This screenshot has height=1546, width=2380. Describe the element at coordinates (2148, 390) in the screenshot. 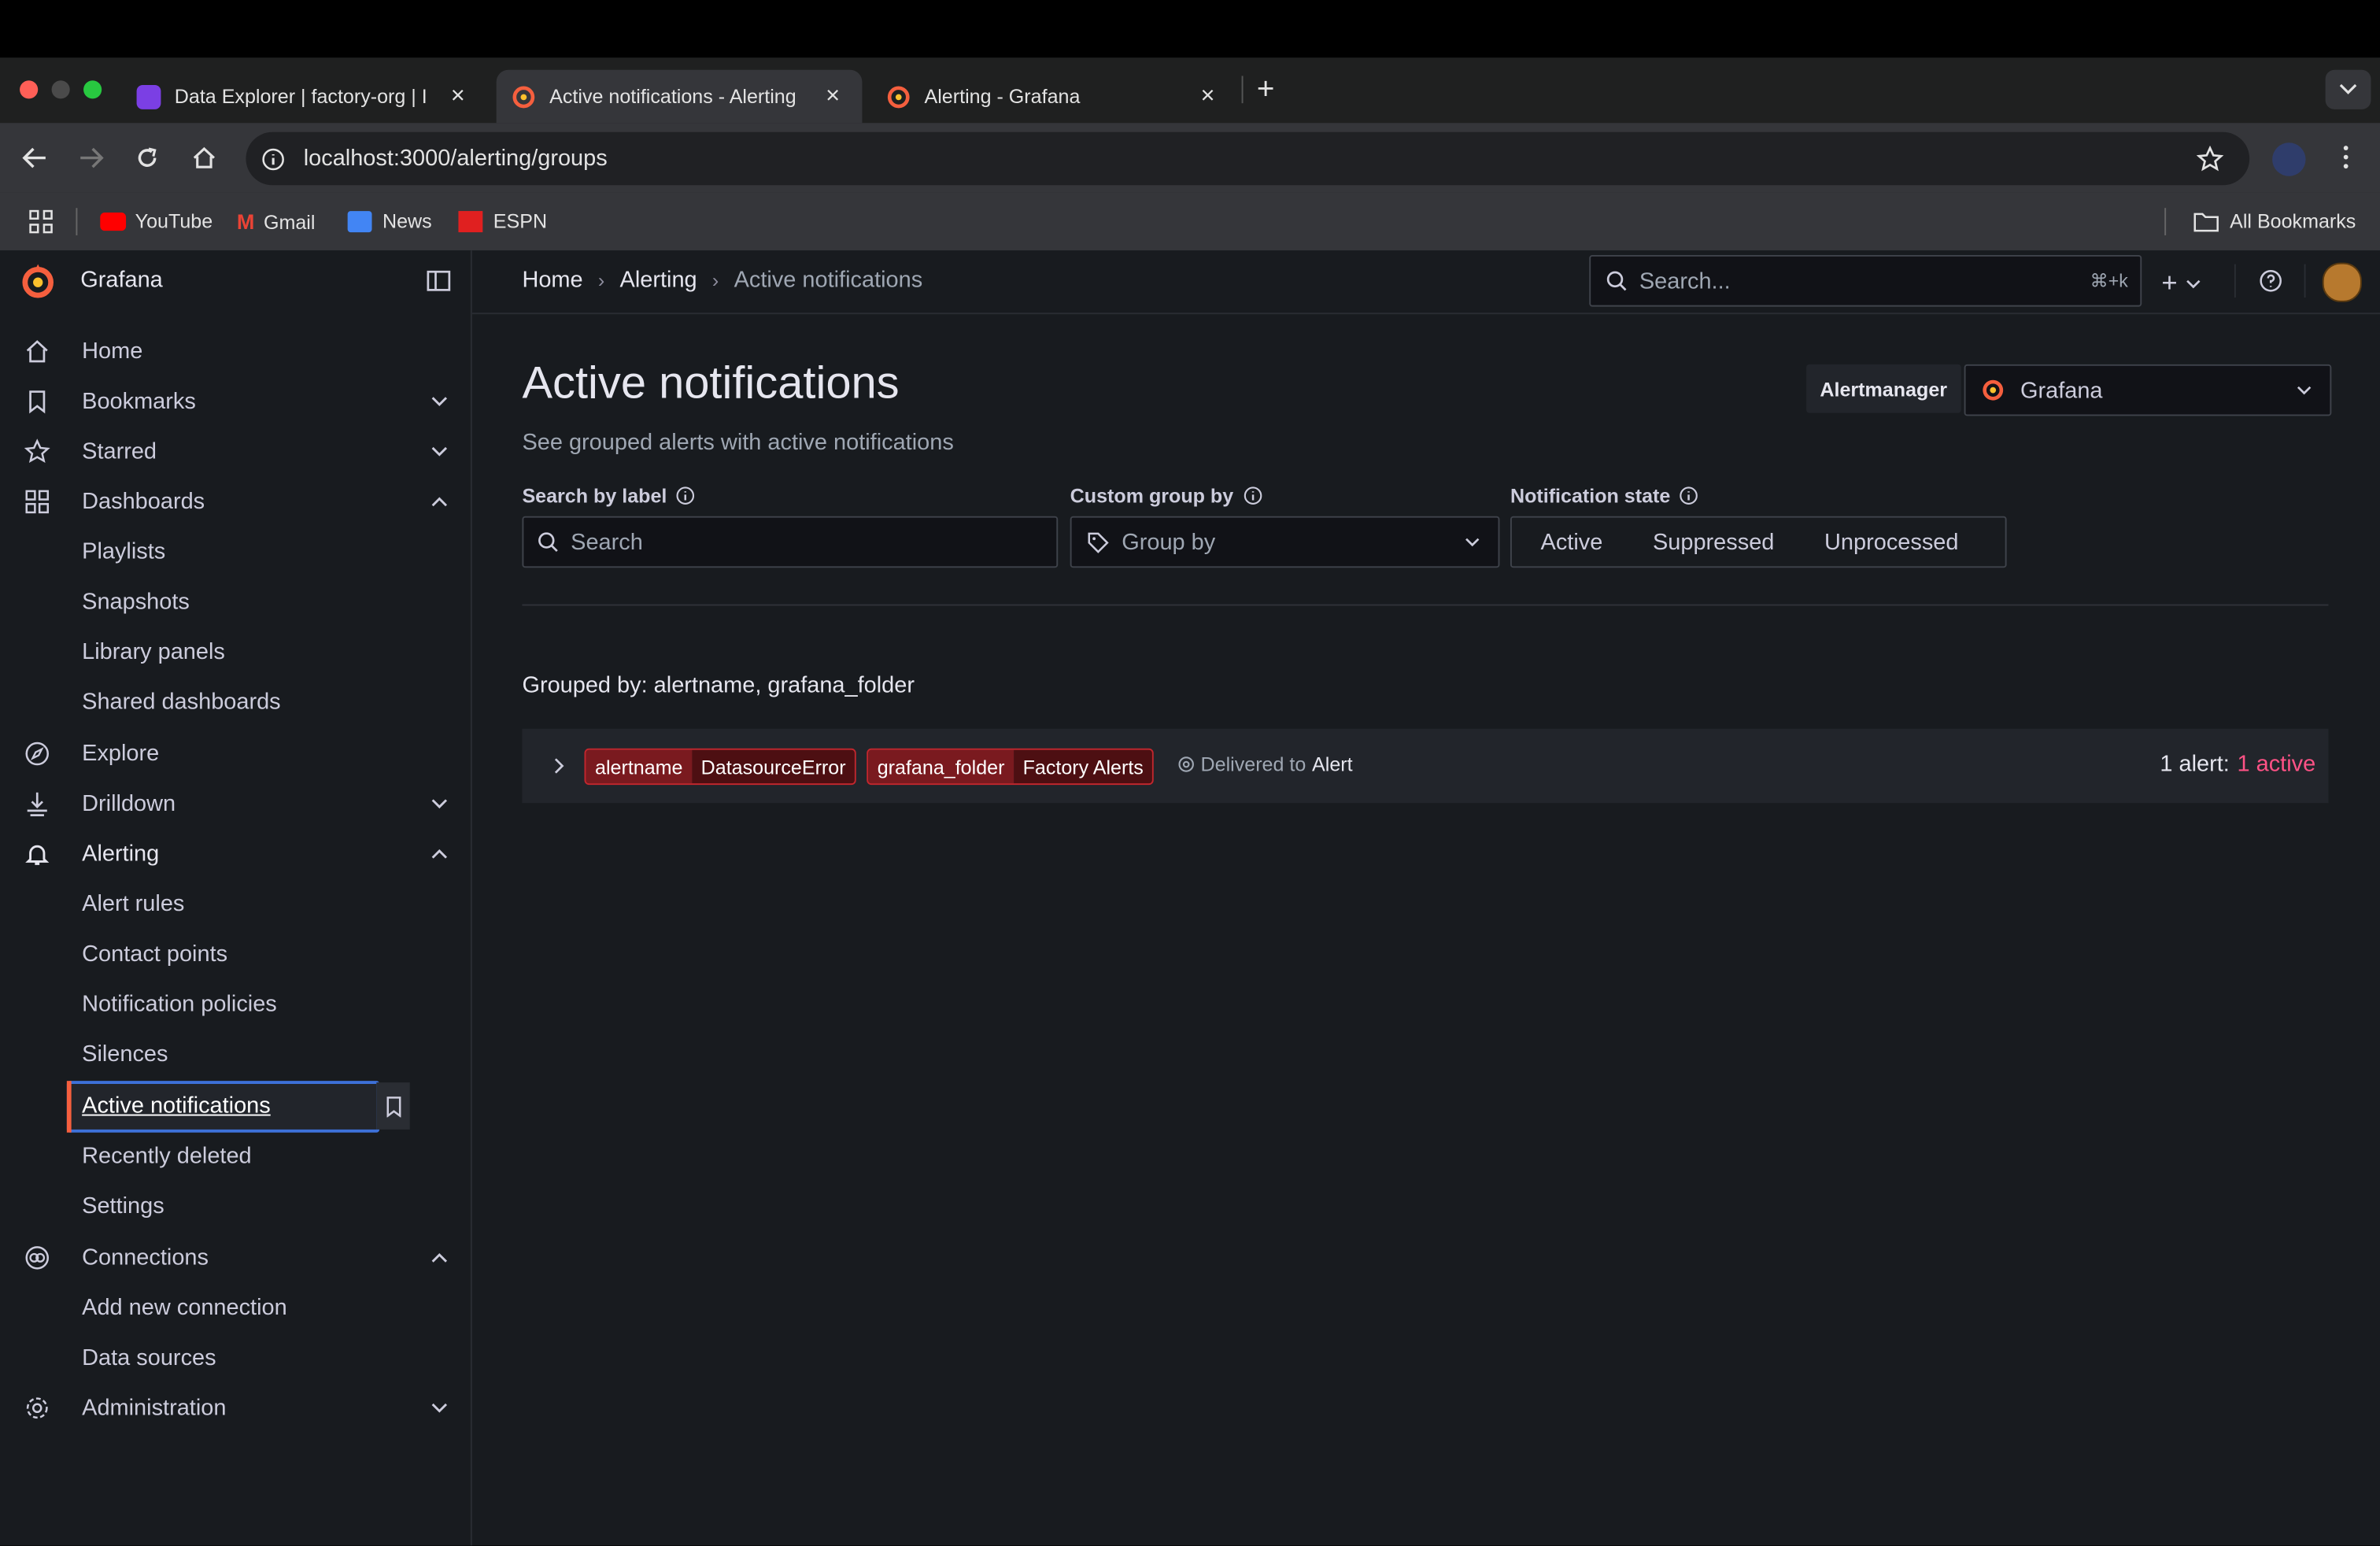

I see `alertmanager-select: Grafana` at that location.